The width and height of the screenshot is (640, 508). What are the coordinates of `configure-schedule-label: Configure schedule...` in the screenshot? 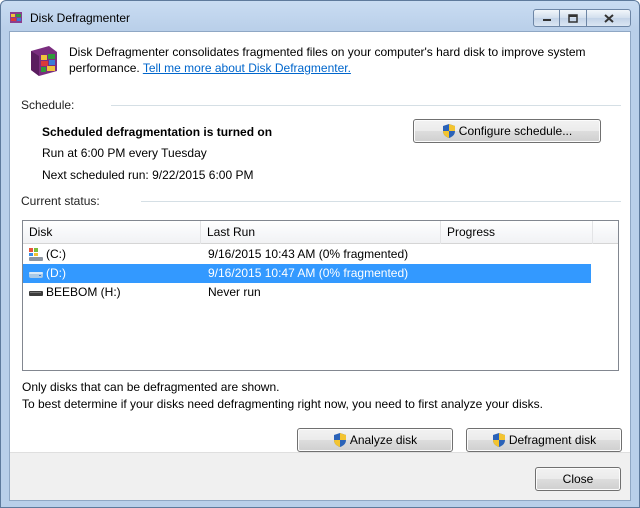 It's located at (515, 131).